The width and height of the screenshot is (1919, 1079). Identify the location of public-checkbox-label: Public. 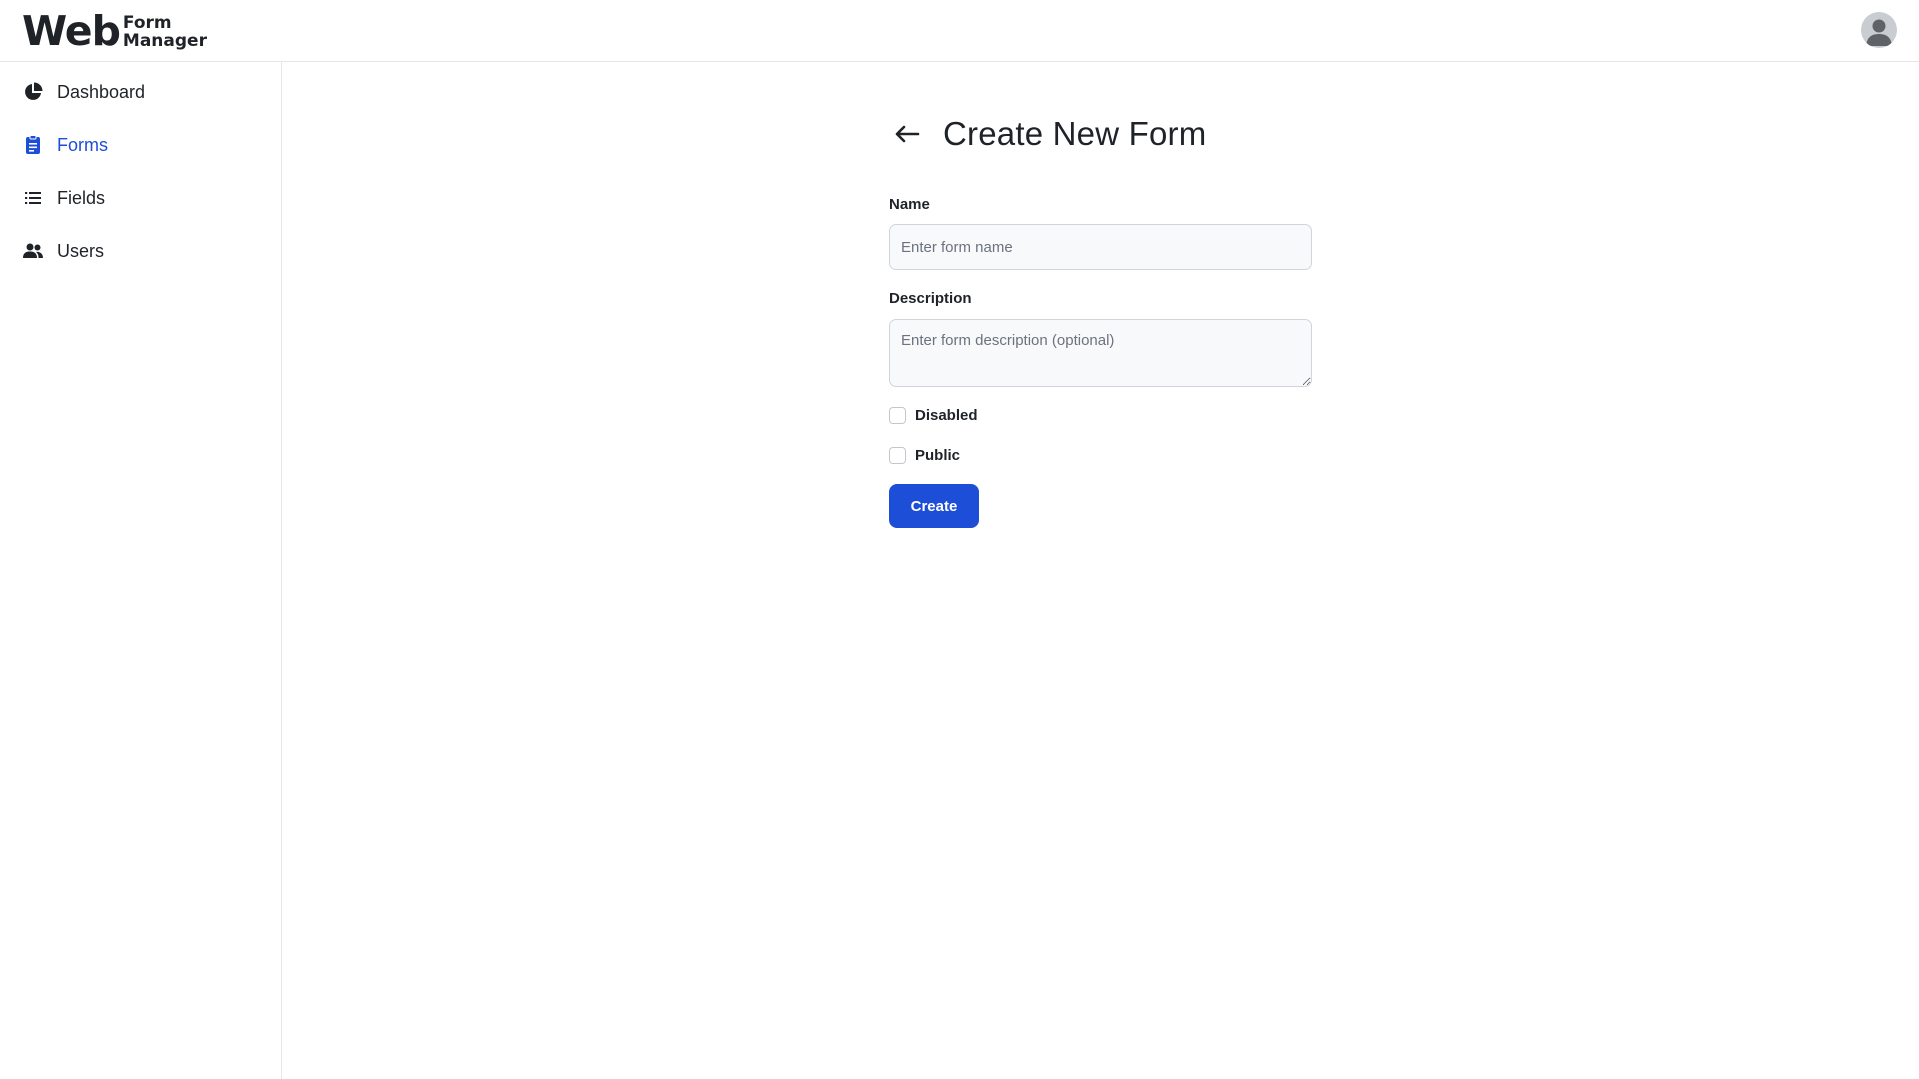
(938, 455).